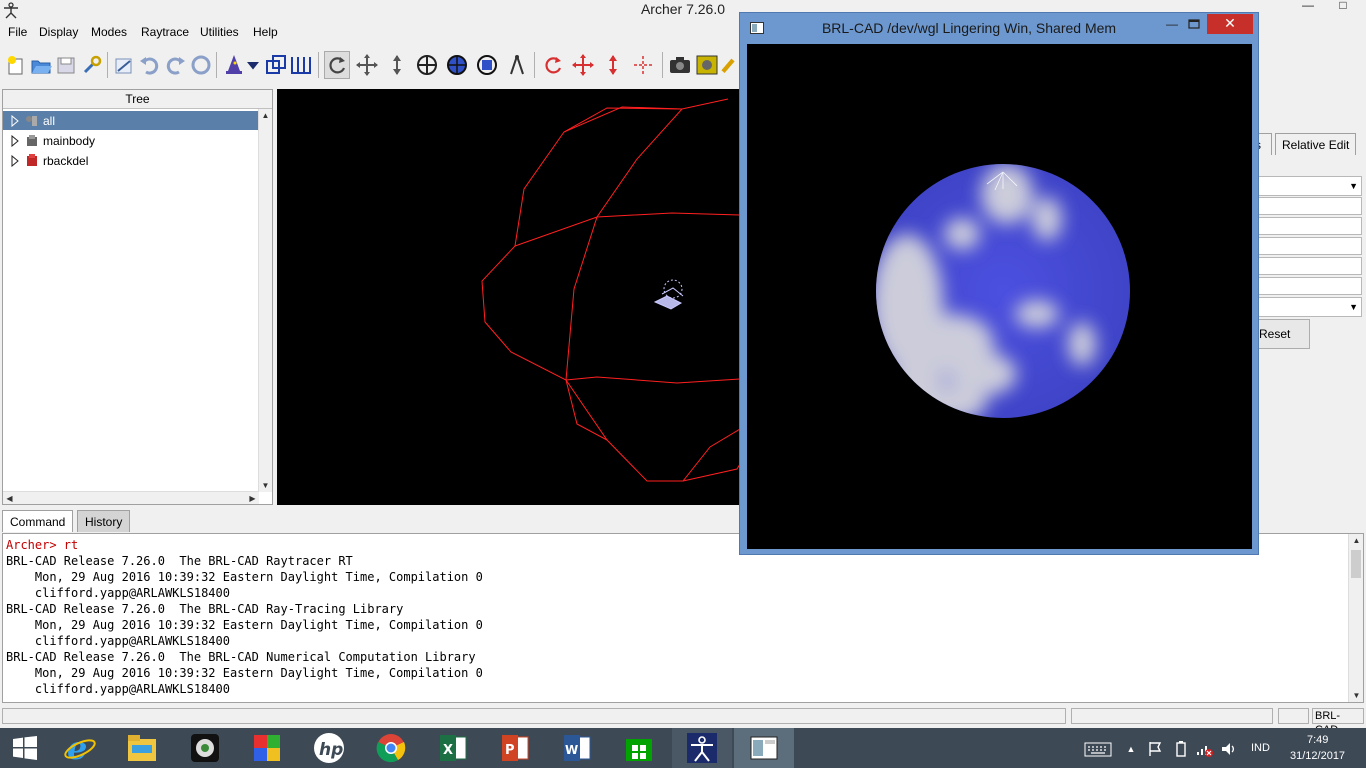  Describe the element at coordinates (329, 748) in the screenshot. I see `taskbar-hp-app: hp` at that location.